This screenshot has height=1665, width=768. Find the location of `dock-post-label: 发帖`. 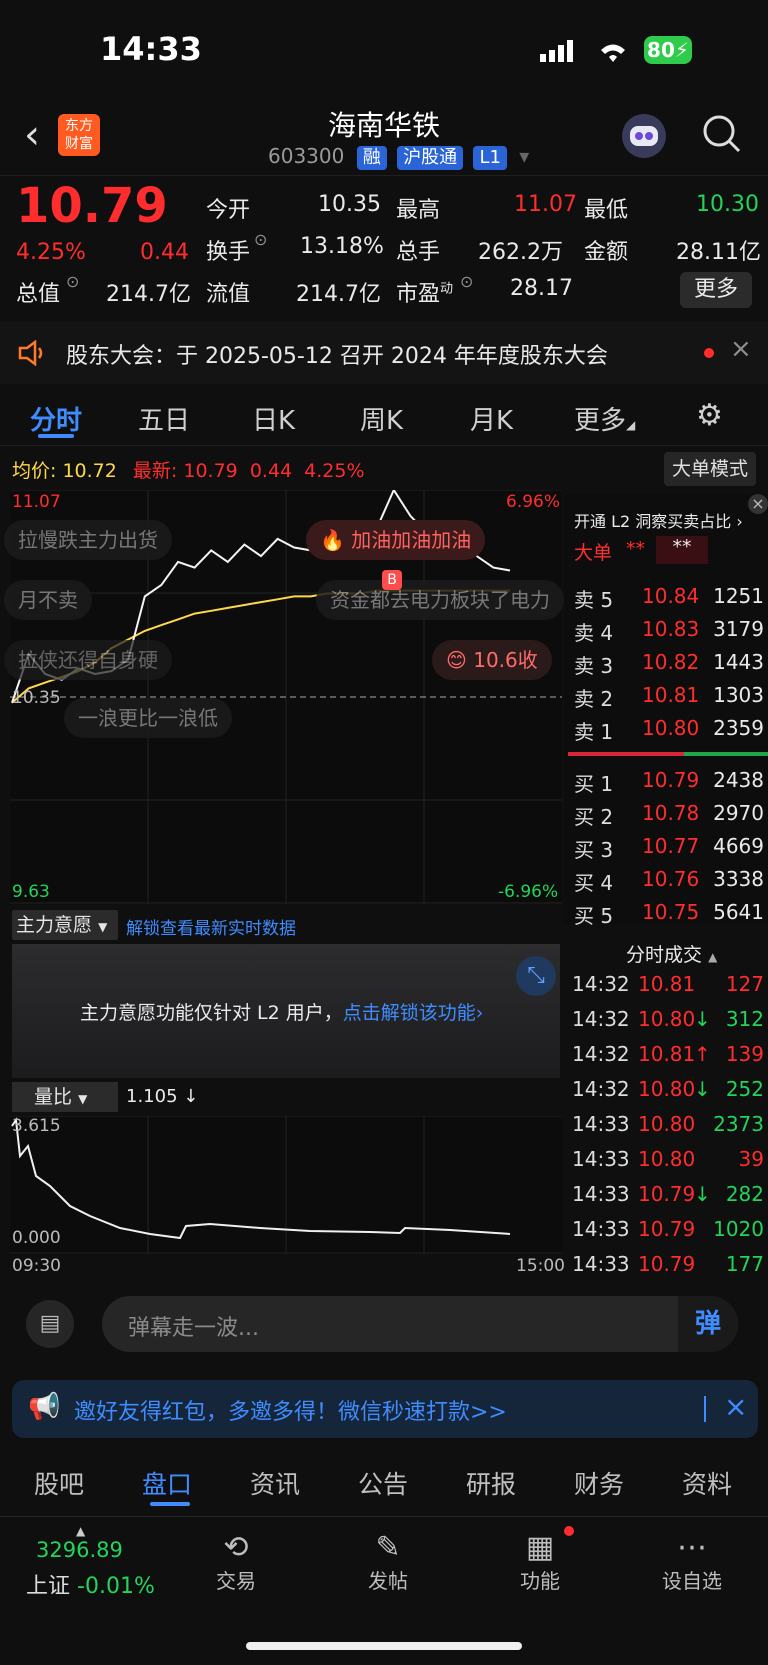

dock-post-label: 发帖 is located at coordinates (388, 1581).